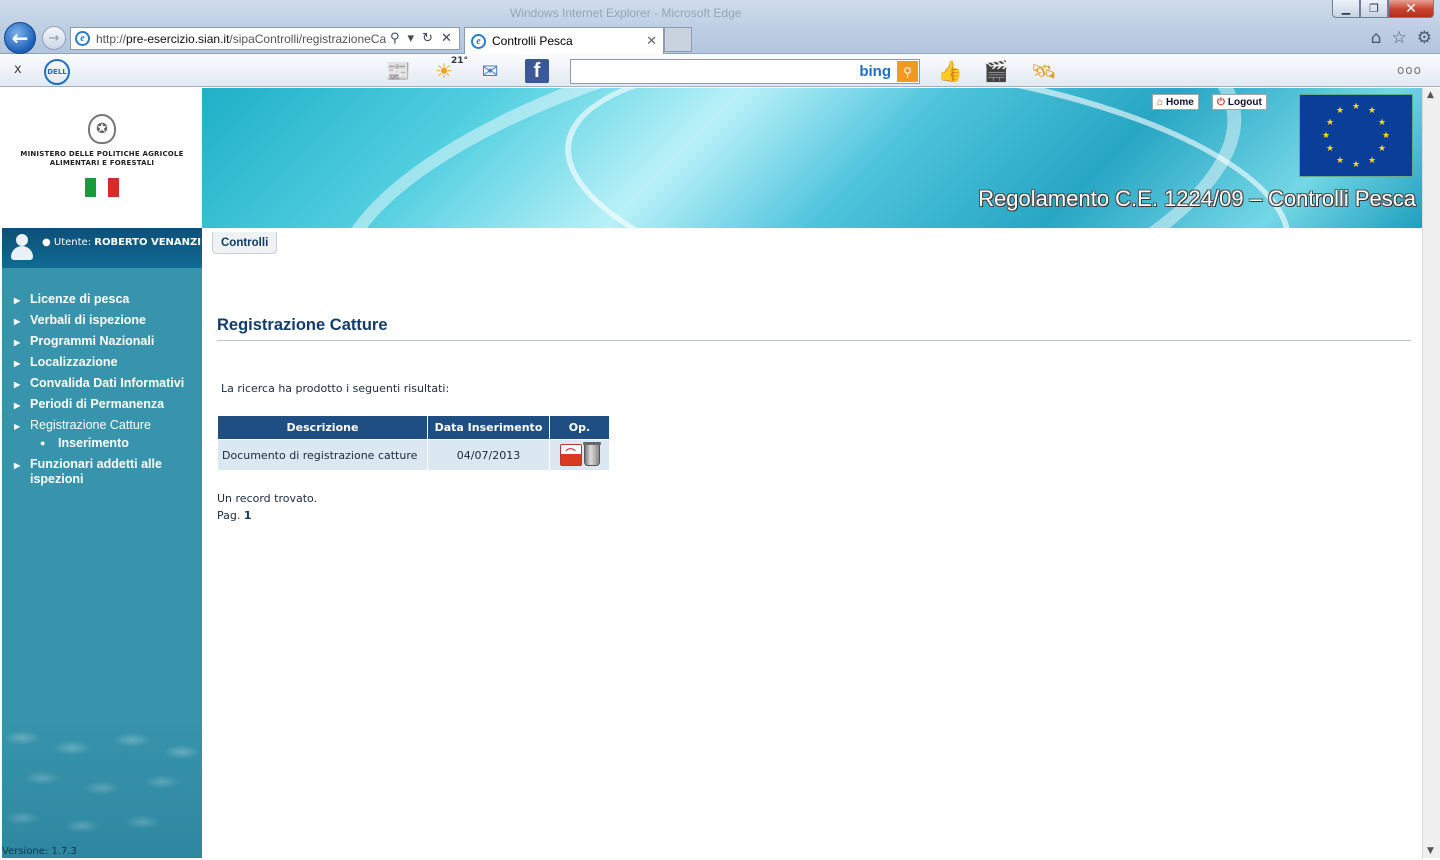 The width and height of the screenshot is (1440, 860). I want to click on version-label: Versione: 1.7.3, so click(39, 851).